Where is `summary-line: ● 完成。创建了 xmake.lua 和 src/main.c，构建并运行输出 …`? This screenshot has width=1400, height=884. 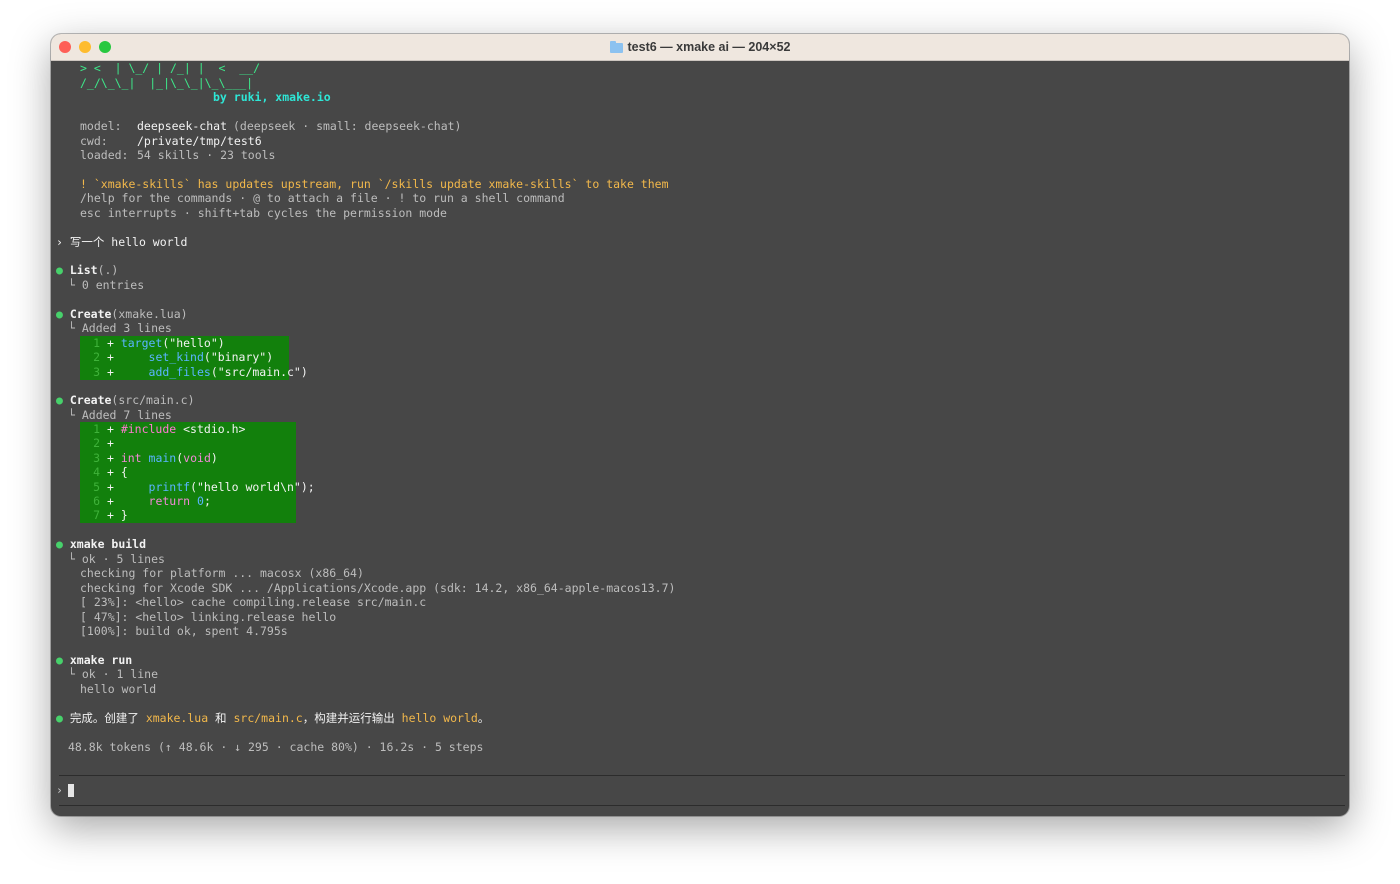
summary-line: ● 完成。创建了 xmake.lua 和 src/main.c，构建并运行输出 … is located at coordinates (273, 718).